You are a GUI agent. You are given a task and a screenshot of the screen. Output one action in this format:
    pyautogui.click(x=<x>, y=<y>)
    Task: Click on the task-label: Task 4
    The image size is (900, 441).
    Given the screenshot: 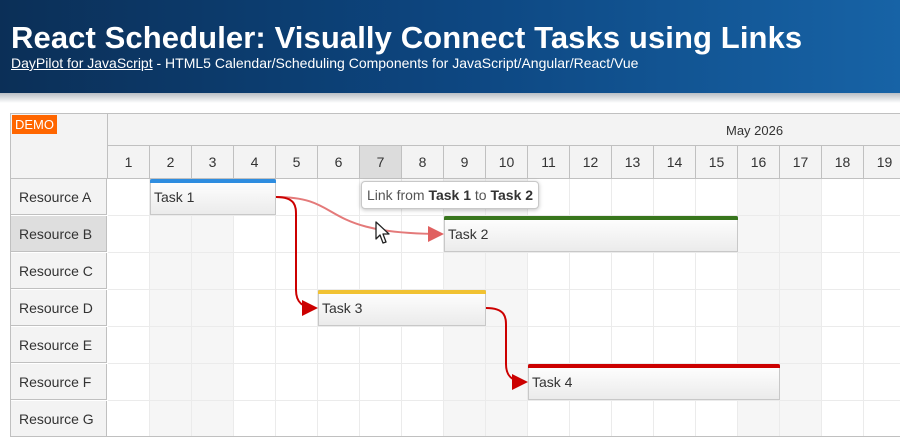 What is the action you would take?
    pyautogui.click(x=552, y=382)
    